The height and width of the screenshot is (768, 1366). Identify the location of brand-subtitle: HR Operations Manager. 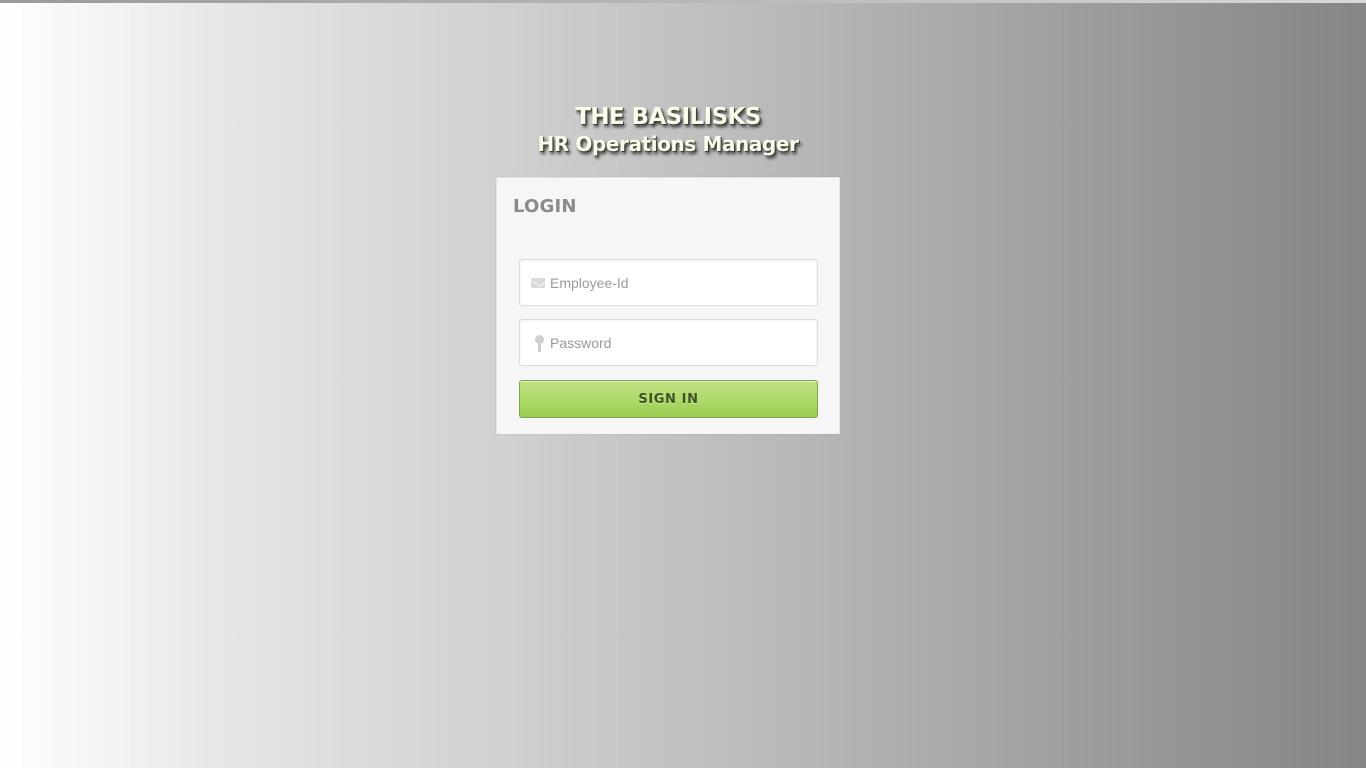
(668, 144).